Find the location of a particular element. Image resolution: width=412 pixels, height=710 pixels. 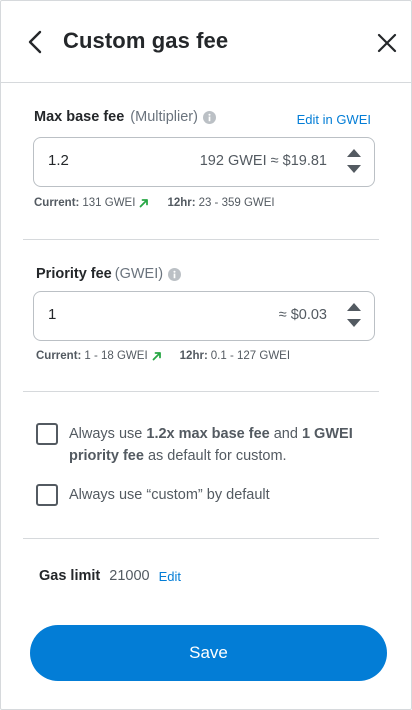

priority-fee-label-row: Priority fee (GWEI) is located at coordinates (109, 274).